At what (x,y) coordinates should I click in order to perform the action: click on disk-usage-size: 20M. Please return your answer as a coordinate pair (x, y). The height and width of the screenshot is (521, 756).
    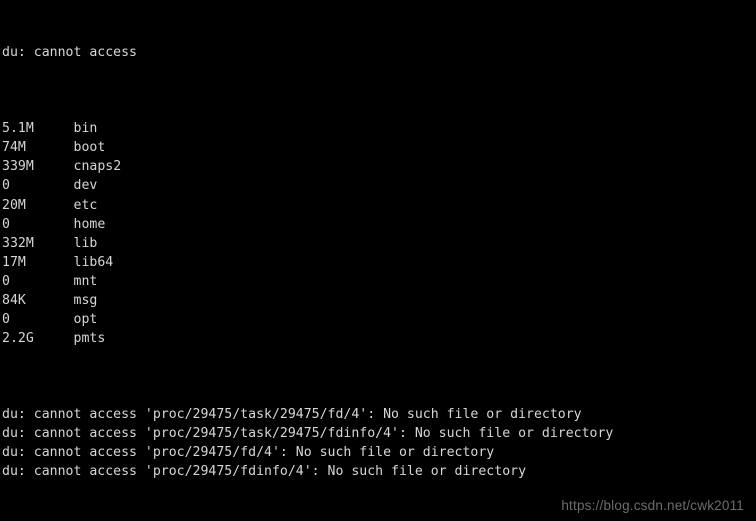
    Looking at the image, I should click on (14, 205).